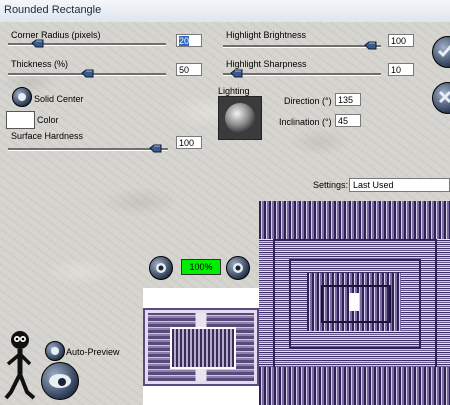 Image resolution: width=450 pixels, height=405 pixels. Describe the element at coordinates (22, 97) in the screenshot. I see `solid-center-radio` at that location.